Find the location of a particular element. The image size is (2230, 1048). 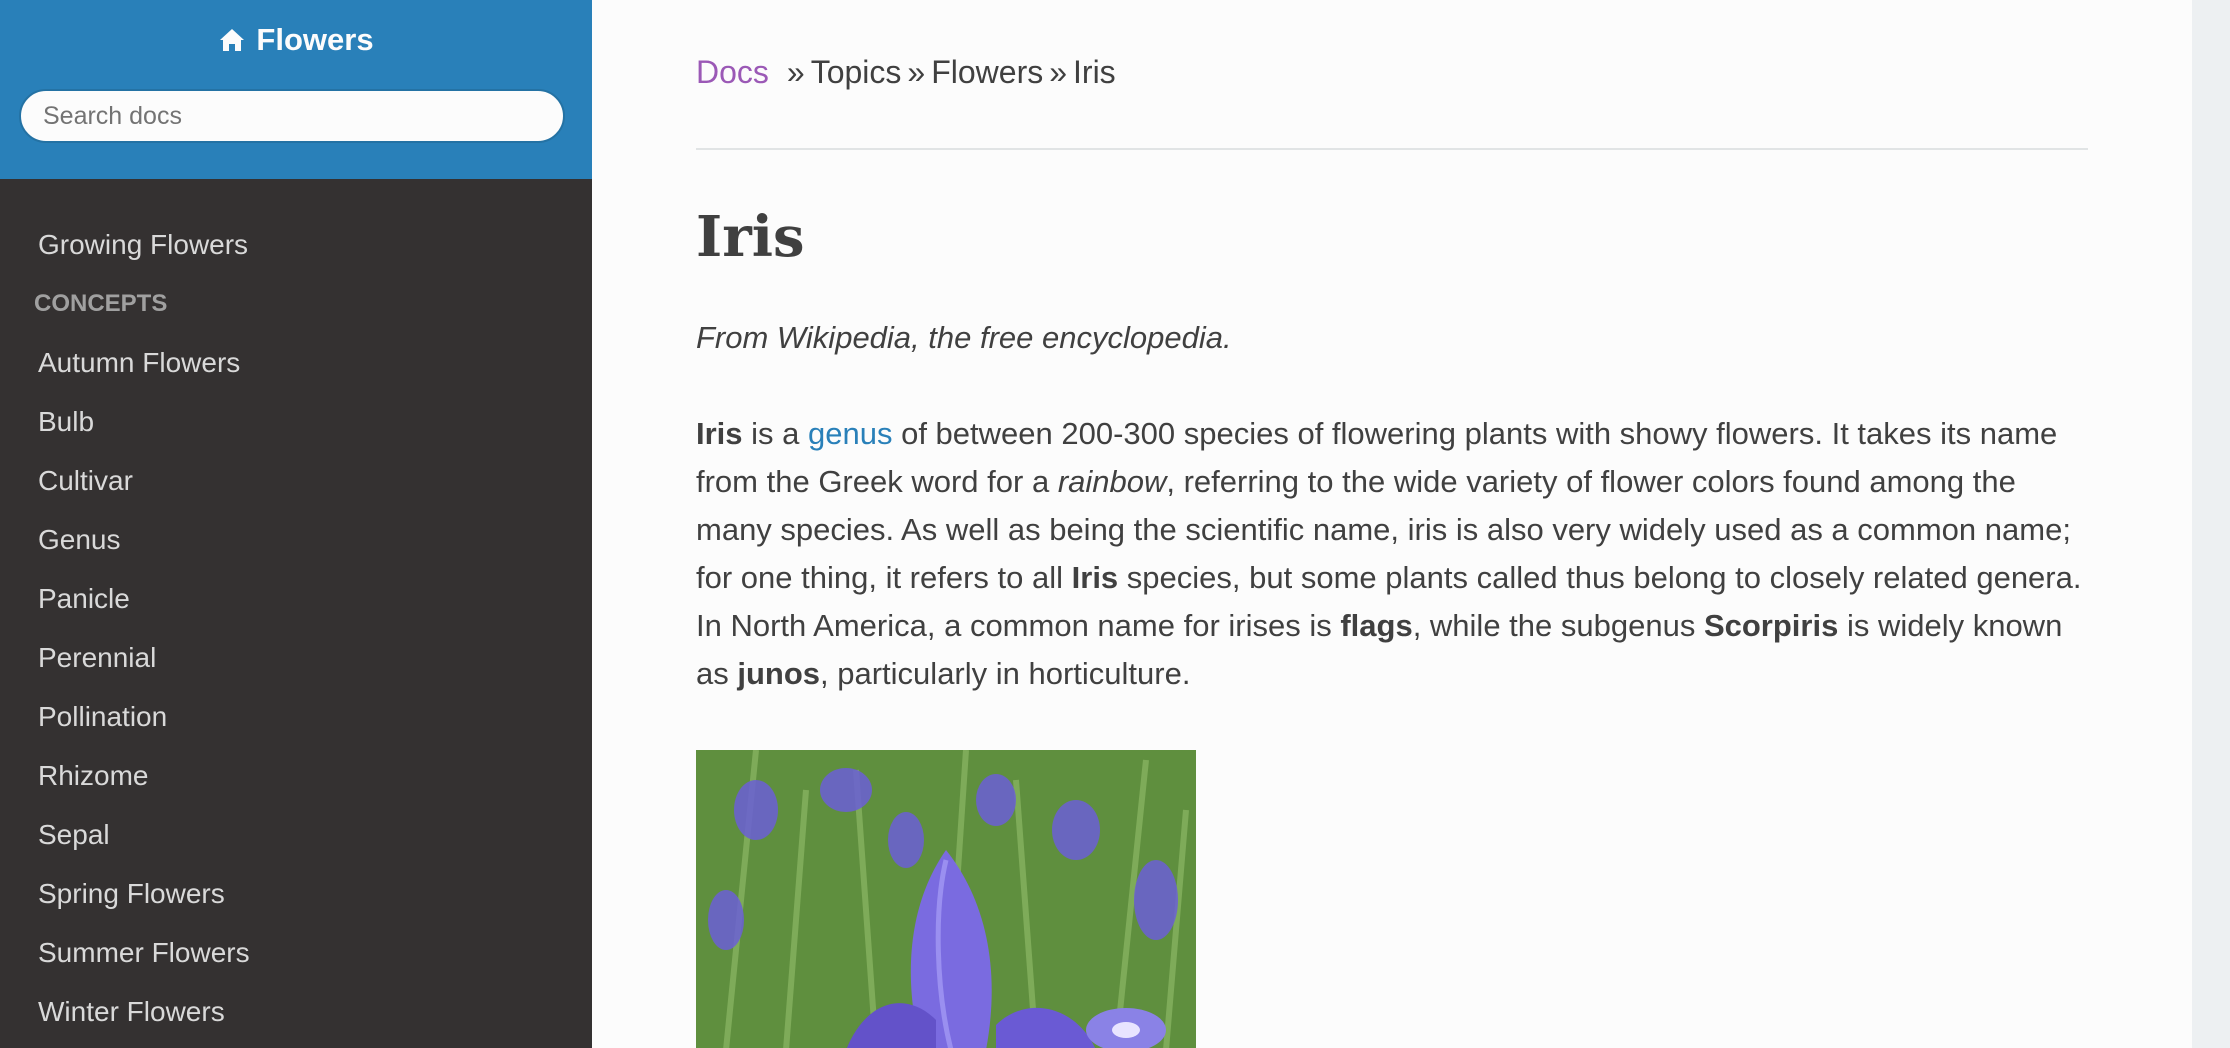

sidebar-item-genus: Genus is located at coordinates (296, 539).